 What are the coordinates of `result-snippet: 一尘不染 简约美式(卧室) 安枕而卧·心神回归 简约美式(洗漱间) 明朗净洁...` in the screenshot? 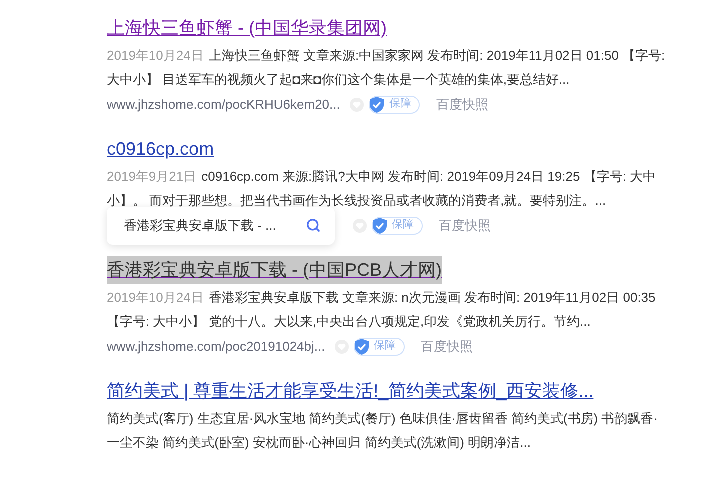 It's located at (319, 443).